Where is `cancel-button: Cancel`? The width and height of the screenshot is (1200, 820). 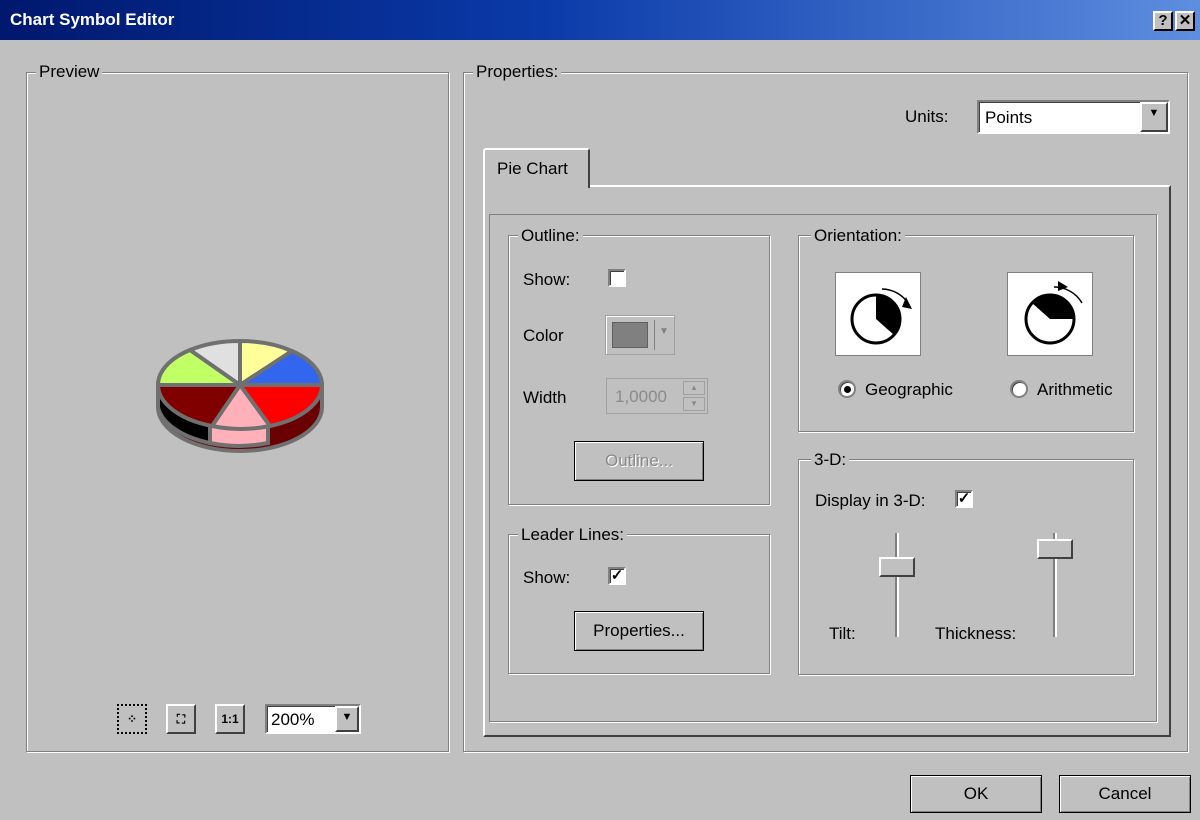 cancel-button: Cancel is located at coordinates (1125, 794).